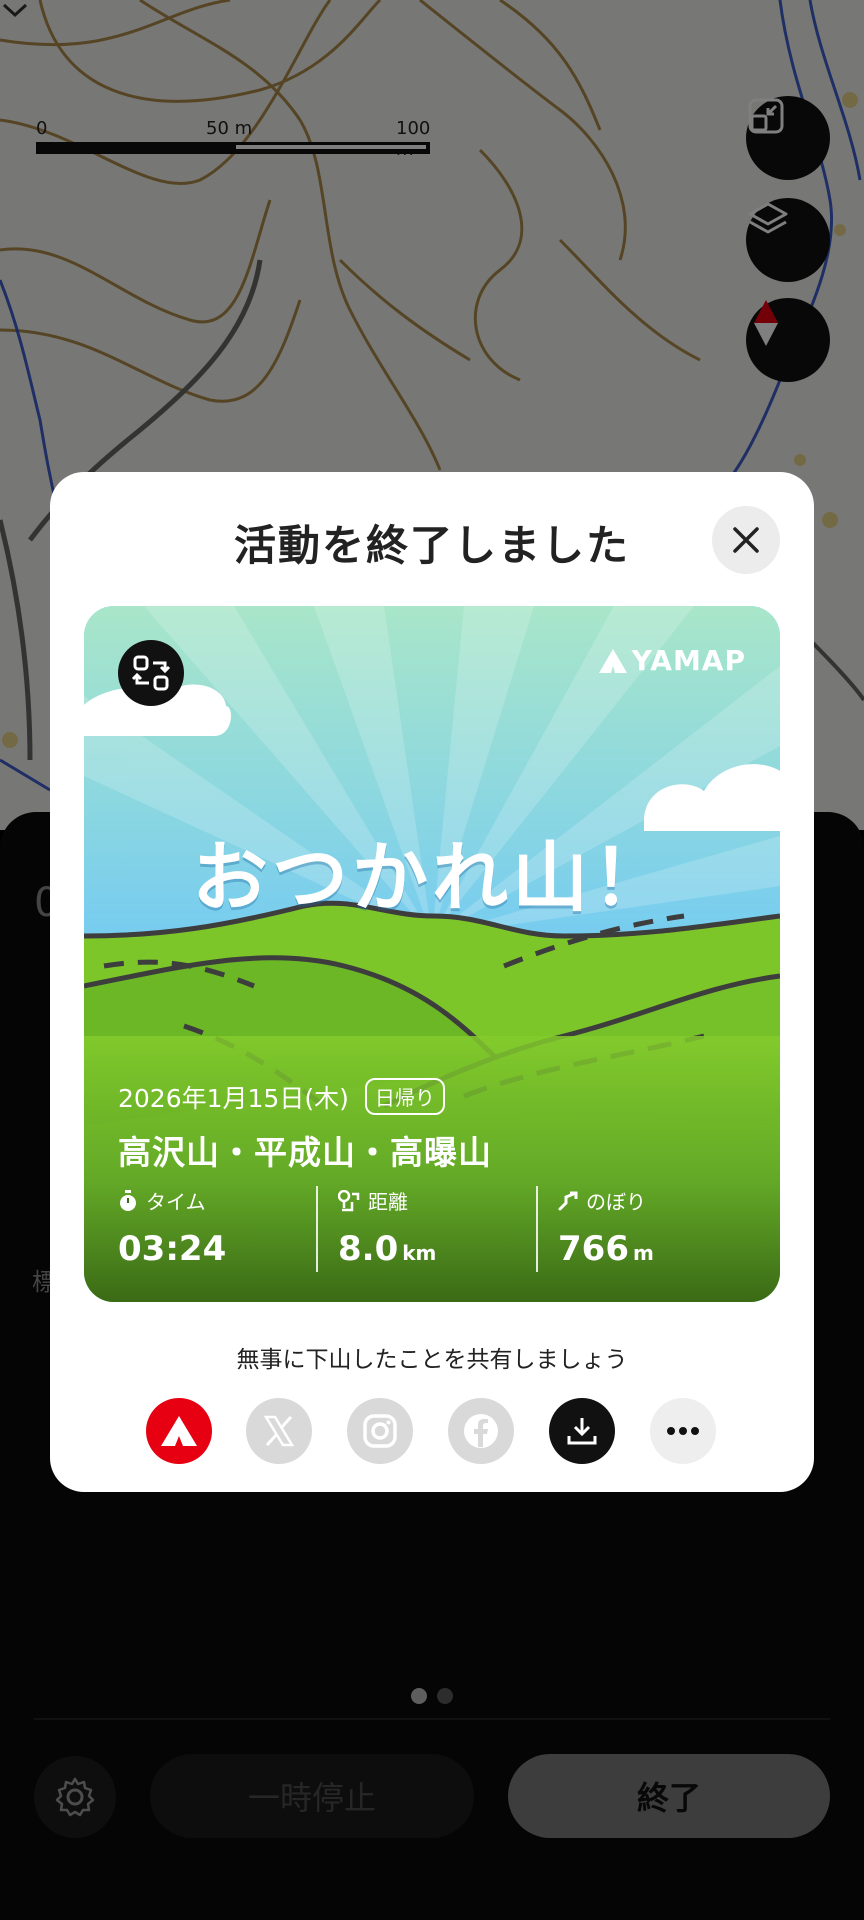 Image resolution: width=864 pixels, height=1920 pixels. I want to click on stat-time-label: タイム, so click(176, 1202).